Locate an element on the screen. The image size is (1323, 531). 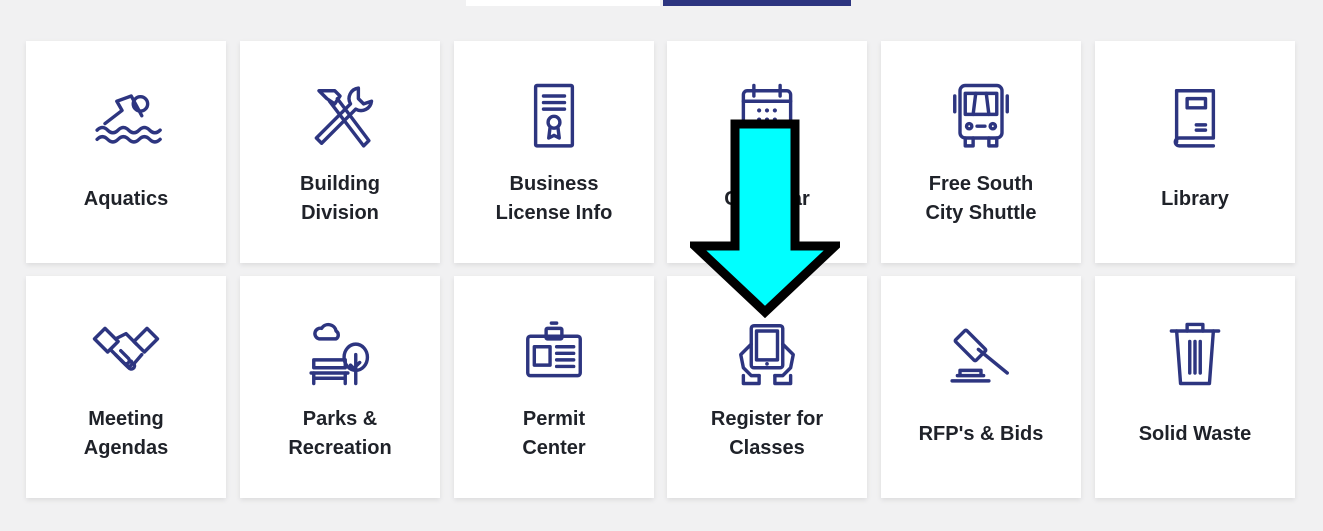
tile-label: Aquatics is located at coordinates (126, 198).